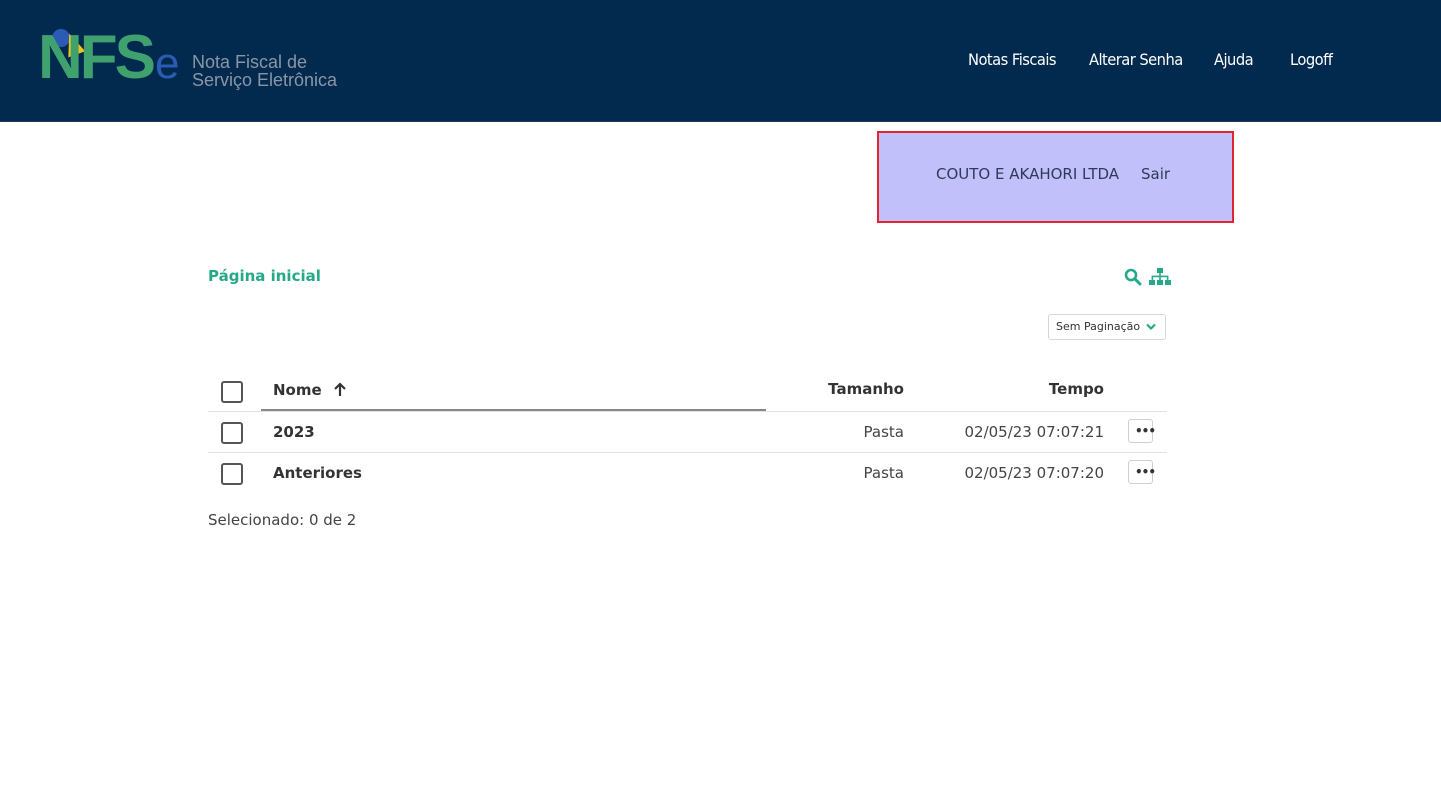 This screenshot has height=790, width=1441. Describe the element at coordinates (294, 432) in the screenshot. I see `row-name: 2023` at that location.